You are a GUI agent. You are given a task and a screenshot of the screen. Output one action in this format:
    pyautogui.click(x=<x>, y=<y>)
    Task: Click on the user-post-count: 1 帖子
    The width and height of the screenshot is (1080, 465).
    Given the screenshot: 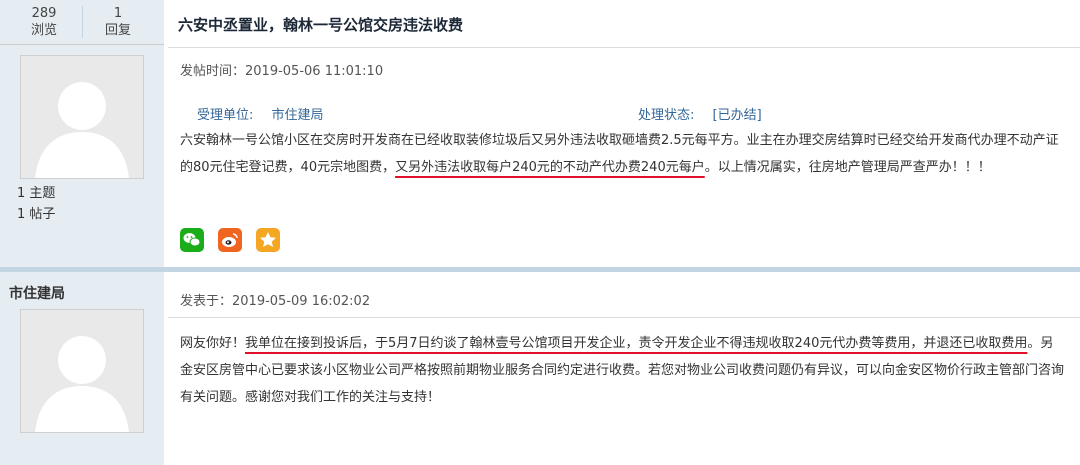 What is the action you would take?
    pyautogui.click(x=36, y=214)
    